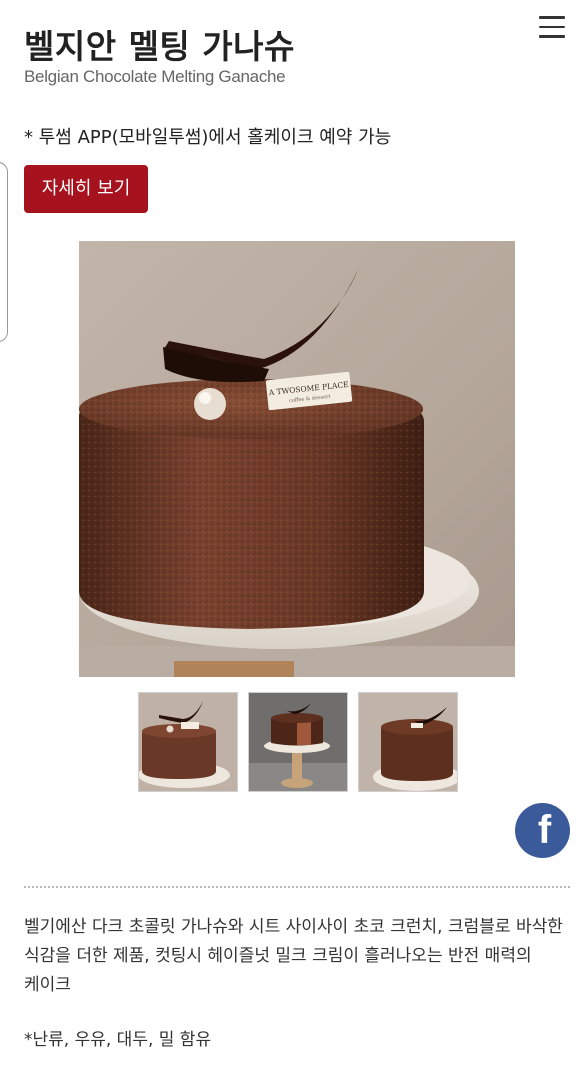 The width and height of the screenshot is (580, 1065). I want to click on hamburger-menu-icon, so click(552, 27).